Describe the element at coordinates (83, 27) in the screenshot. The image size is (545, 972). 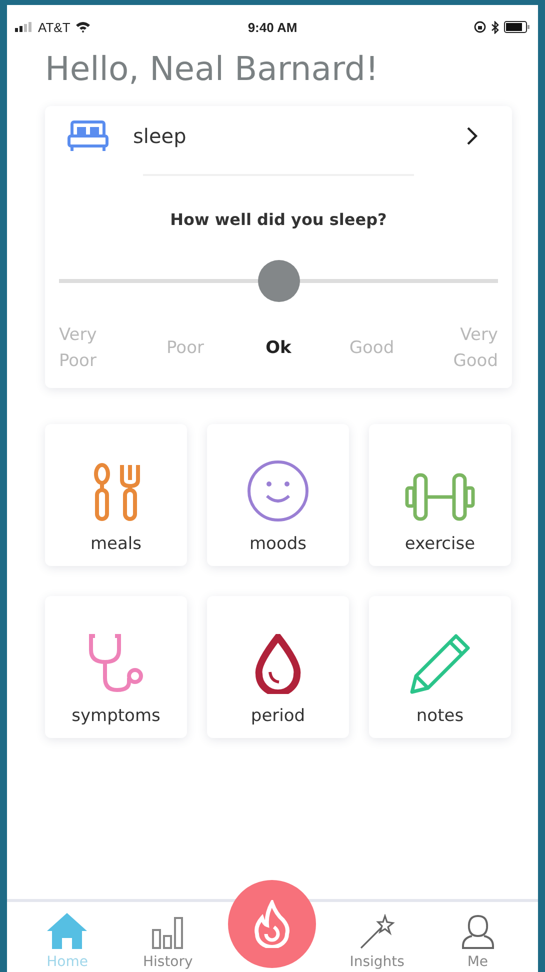
I see `wifi-icon` at that location.